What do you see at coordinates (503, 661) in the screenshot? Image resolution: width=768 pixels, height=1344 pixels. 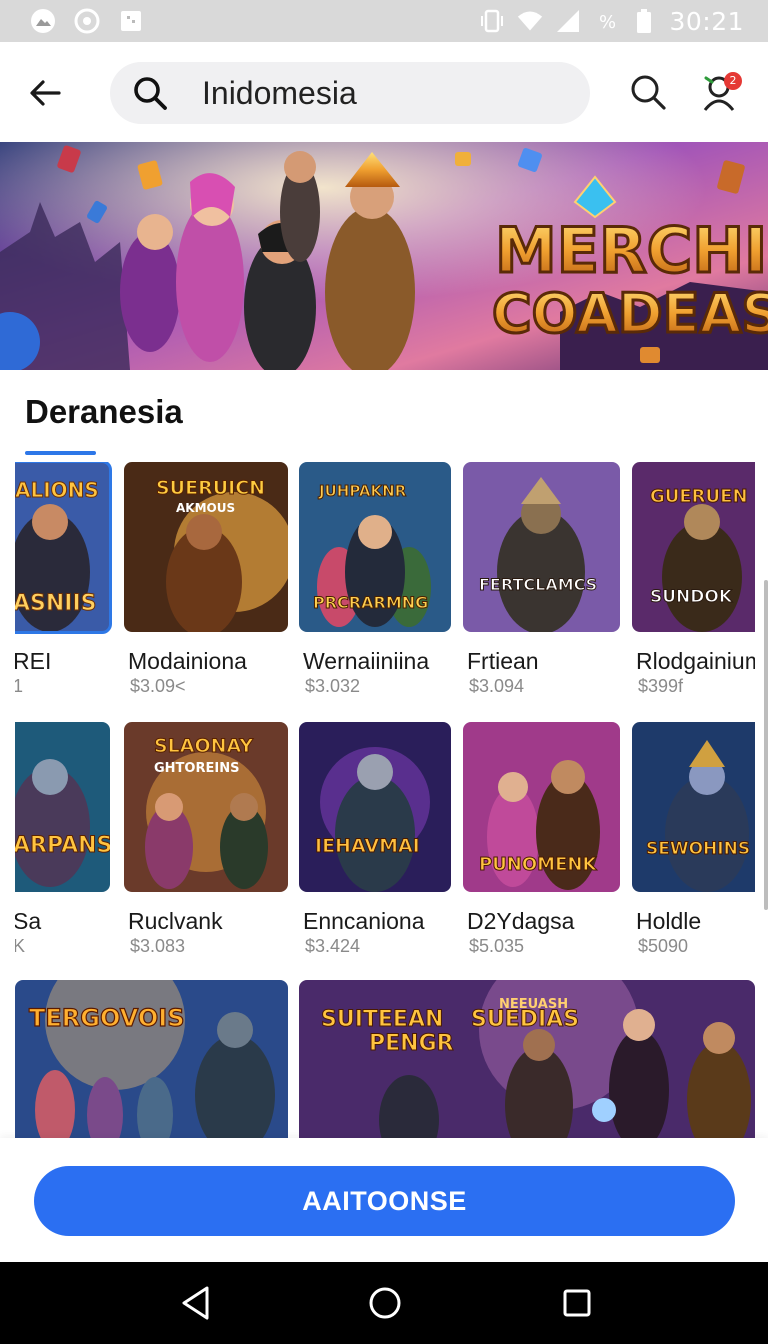 I see `app-name: Frtiean` at bounding box center [503, 661].